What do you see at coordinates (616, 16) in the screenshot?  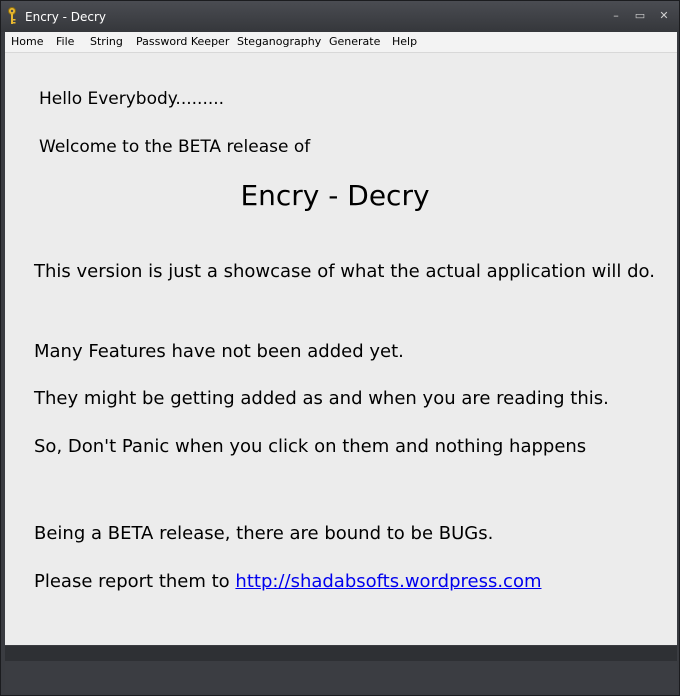 I see `minimize-button: –` at bounding box center [616, 16].